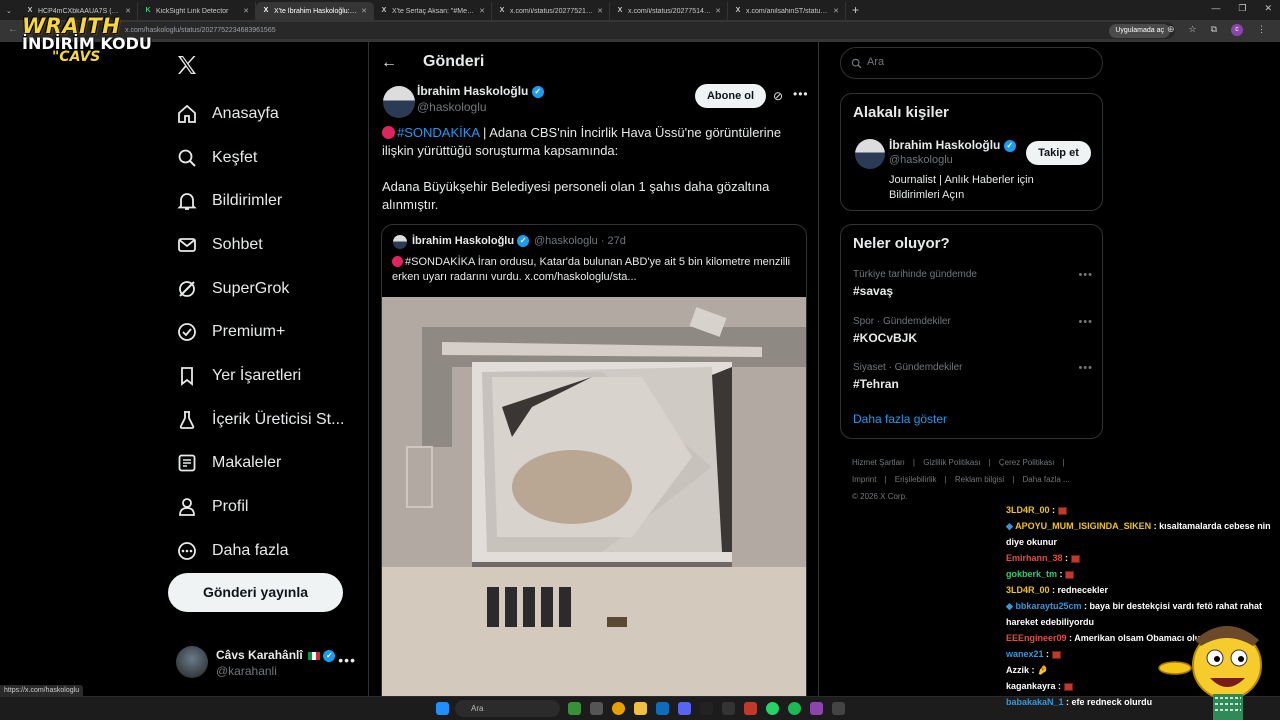 This screenshot has width=1280, height=720. I want to click on new-tab-button: +, so click(855, 10).